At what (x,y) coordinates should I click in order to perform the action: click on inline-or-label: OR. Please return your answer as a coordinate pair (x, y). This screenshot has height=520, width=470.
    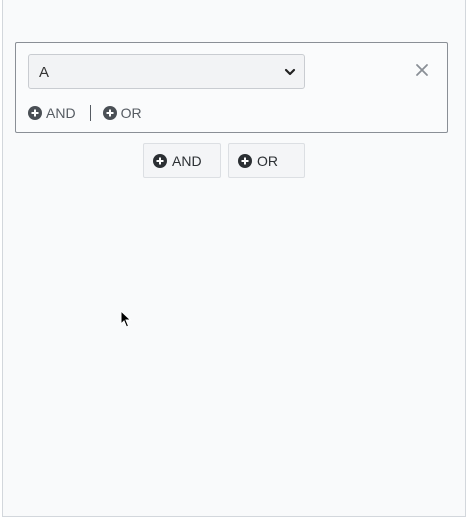
    Looking at the image, I should click on (131, 113).